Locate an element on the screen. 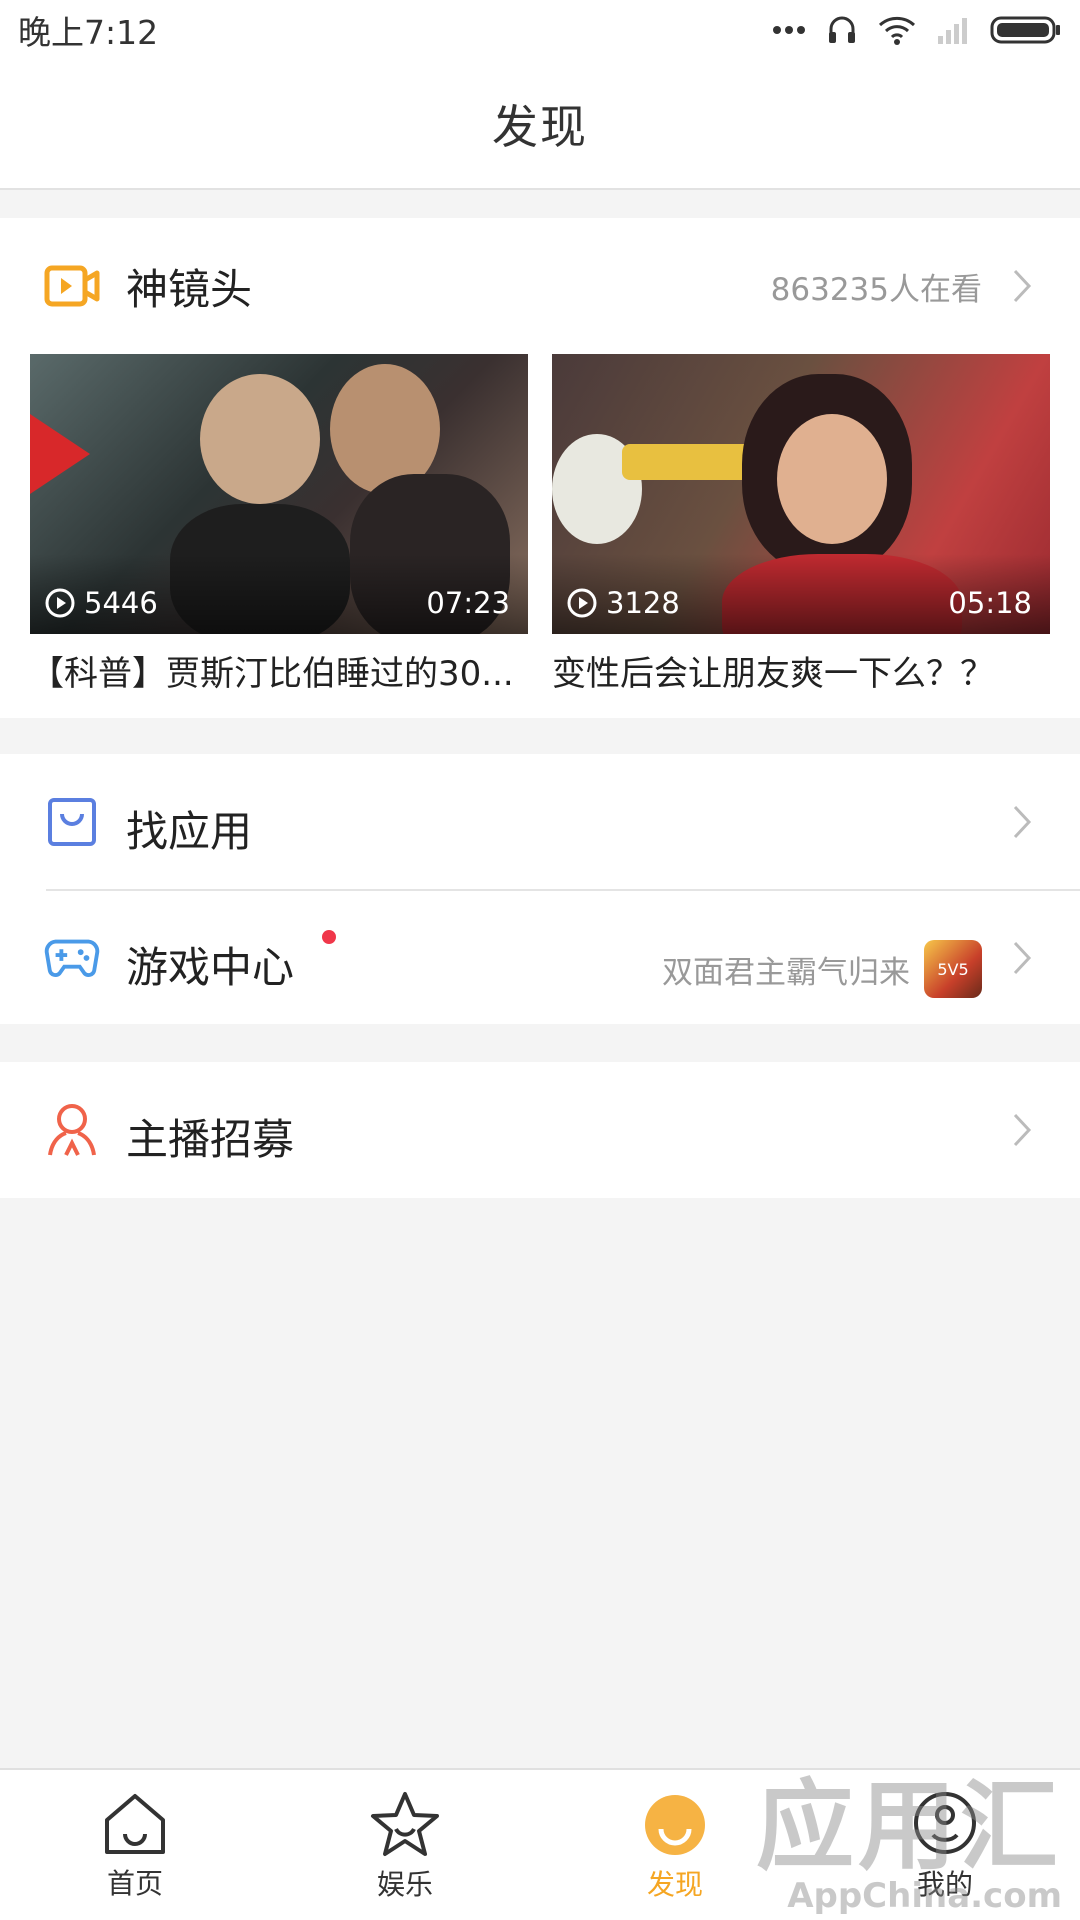  home-icon is located at coordinates (135, 1824).